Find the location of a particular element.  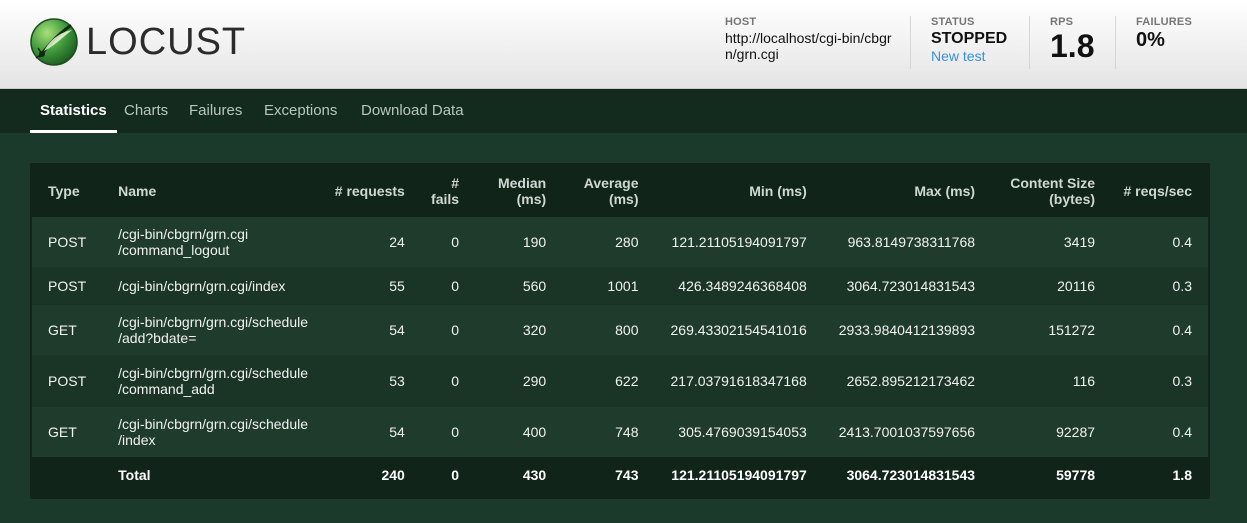

cell-min: 217.03791618347168 is located at coordinates (738, 381).